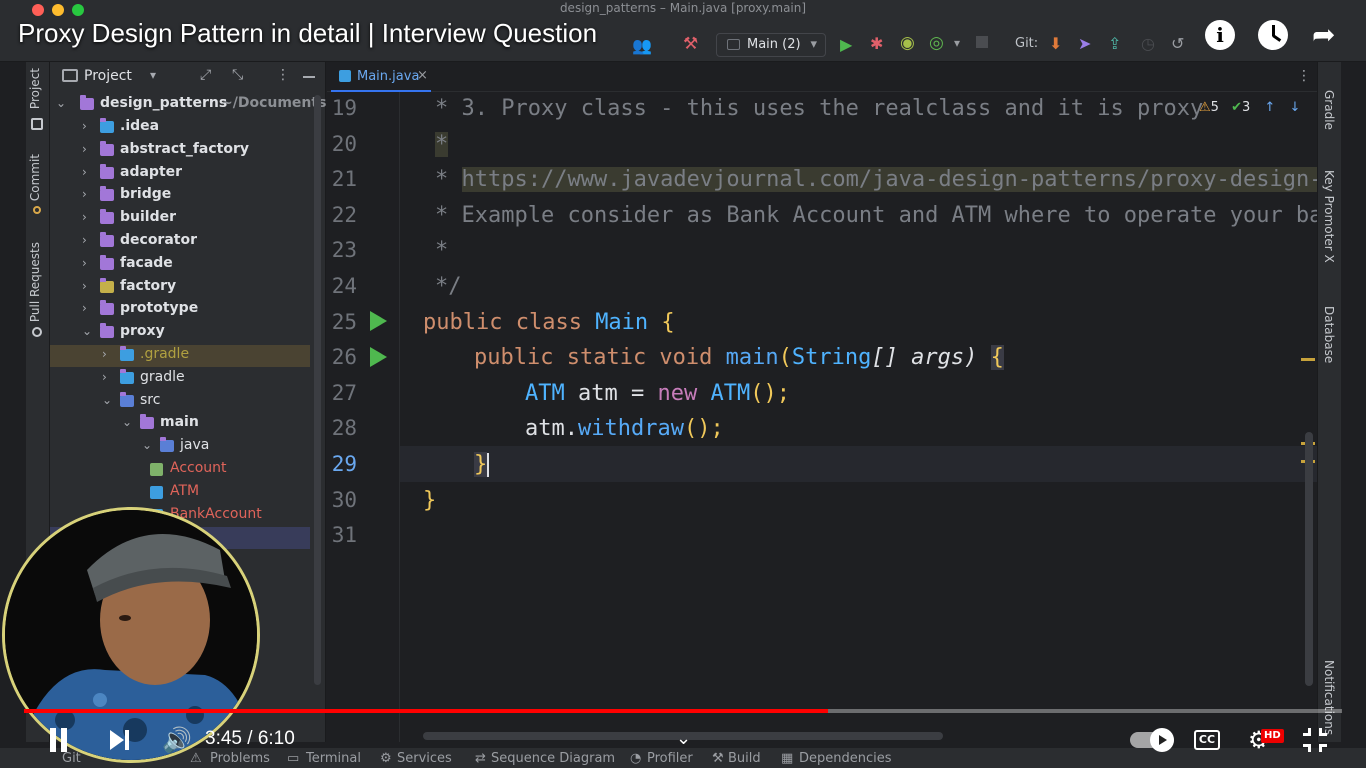 The width and height of the screenshot is (1366, 768). I want to click on project-scrollbar, so click(317, 390).